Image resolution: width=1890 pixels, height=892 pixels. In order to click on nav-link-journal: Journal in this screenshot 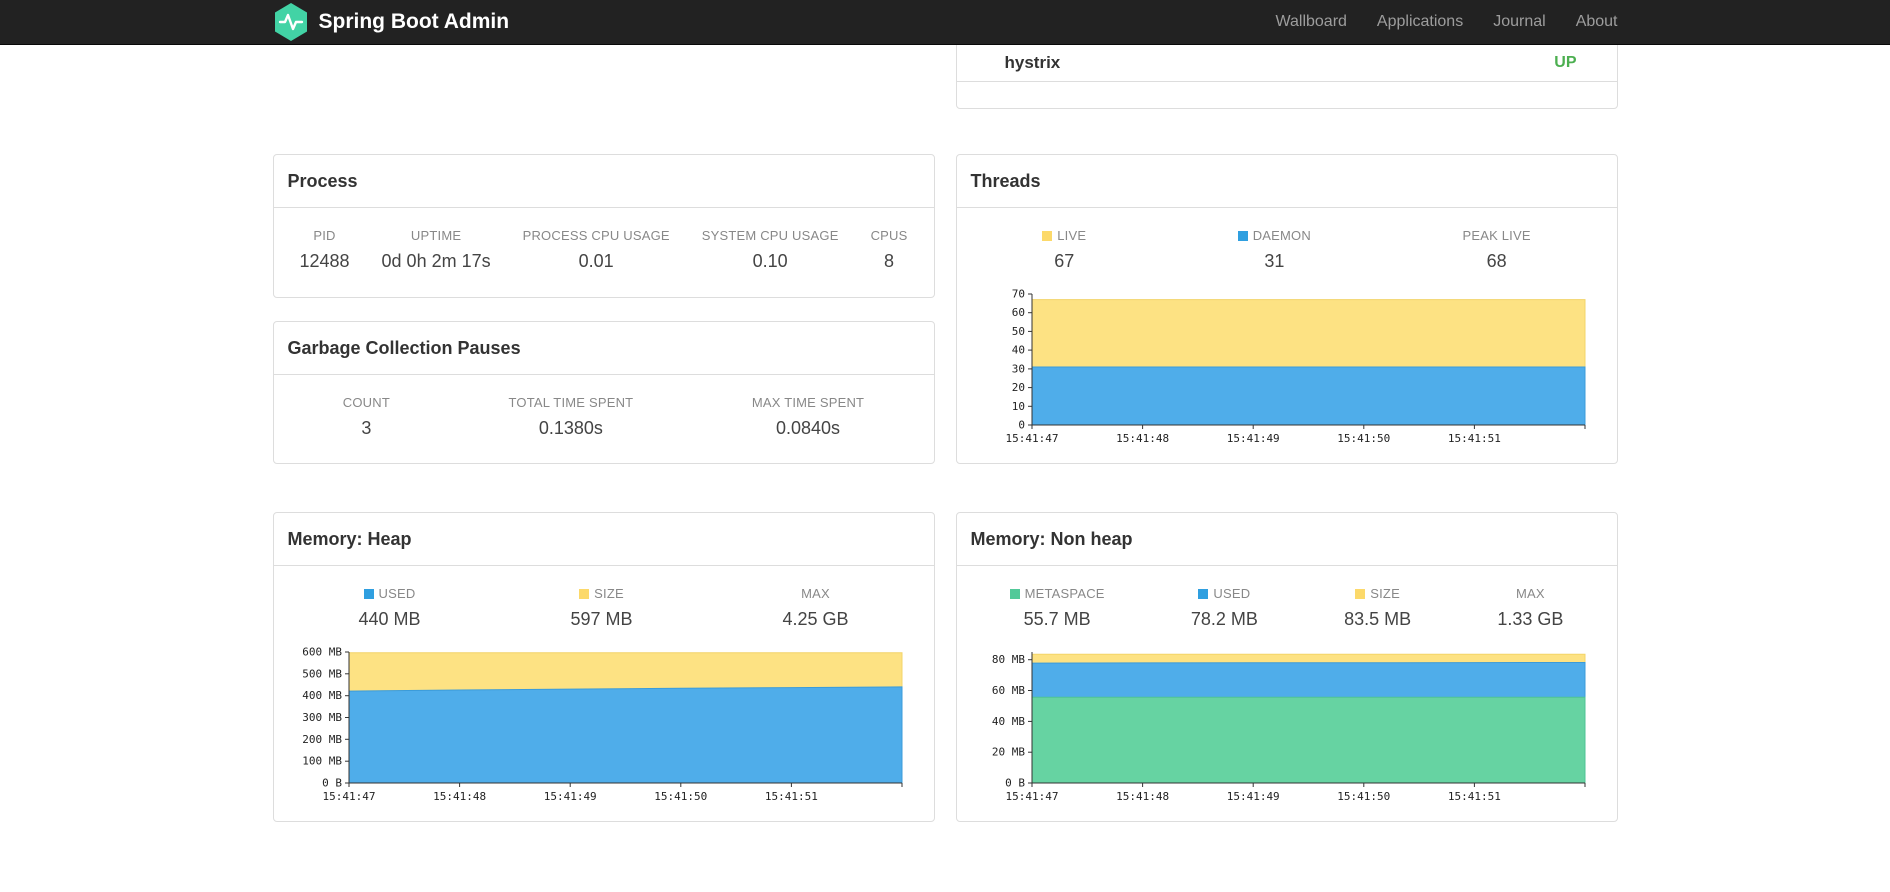, I will do `click(1519, 22)`.